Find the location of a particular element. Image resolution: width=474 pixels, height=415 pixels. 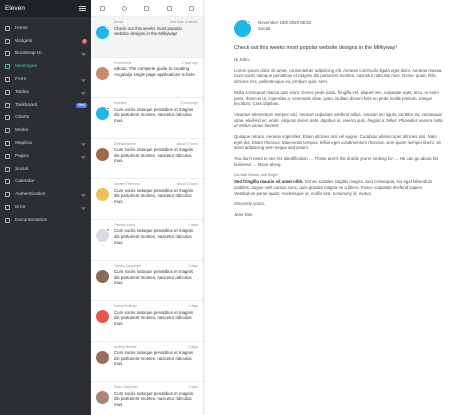

sidebar-item-label: Messages is located at coordinates (26, 67).